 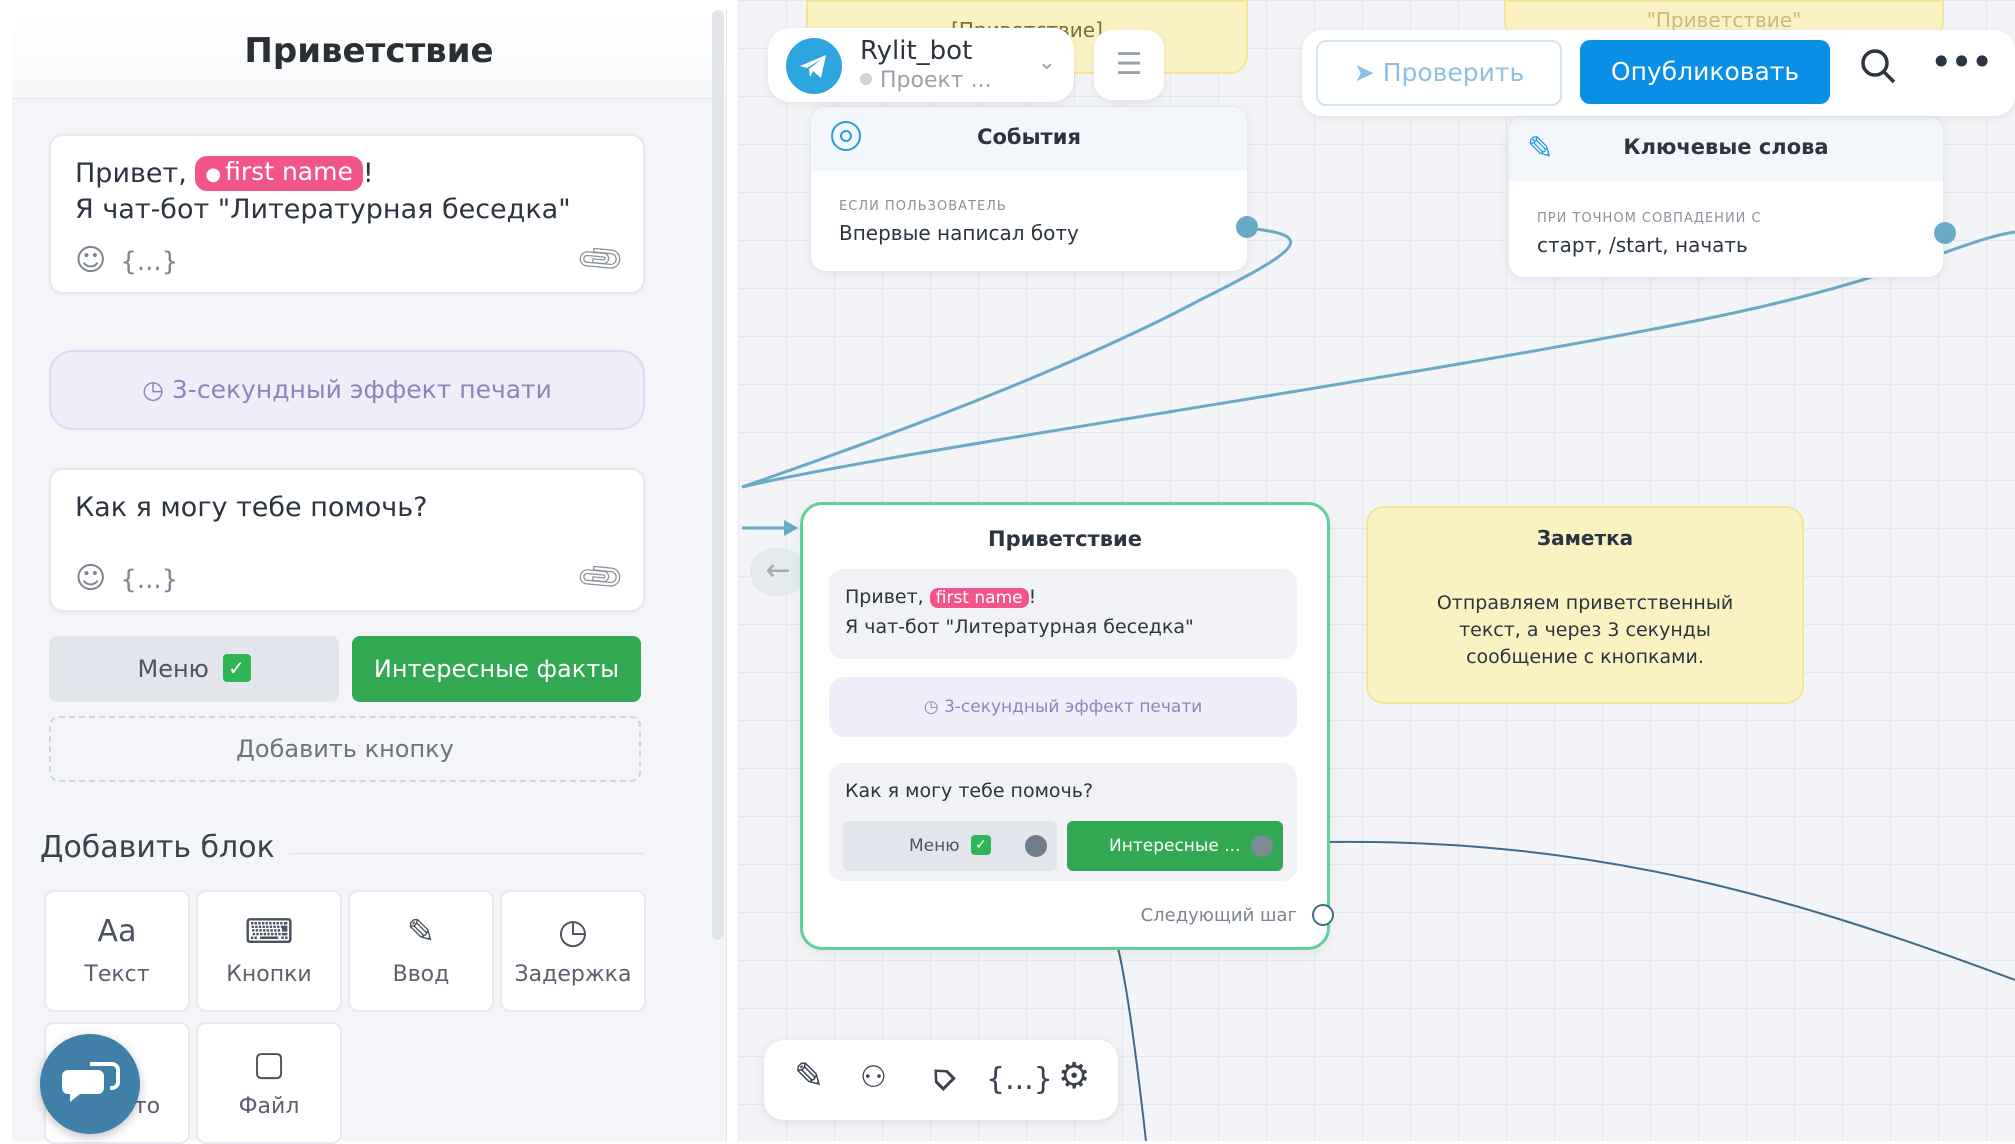 What do you see at coordinates (941, 1076) in the screenshot?
I see `tag-icon: ⌂` at bounding box center [941, 1076].